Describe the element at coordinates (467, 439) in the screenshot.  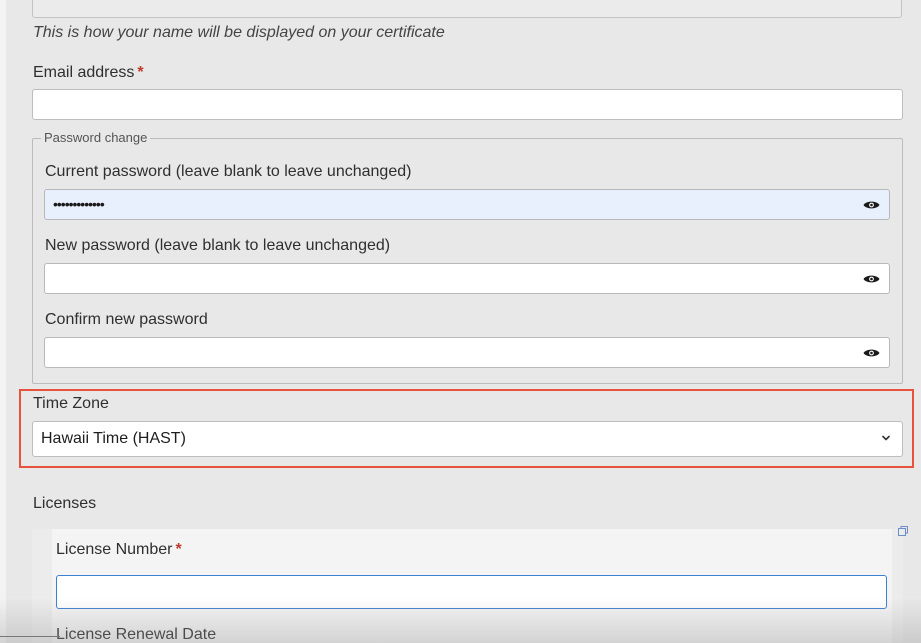
I see `time-zone-select: Hawaii Time (HAST)` at that location.